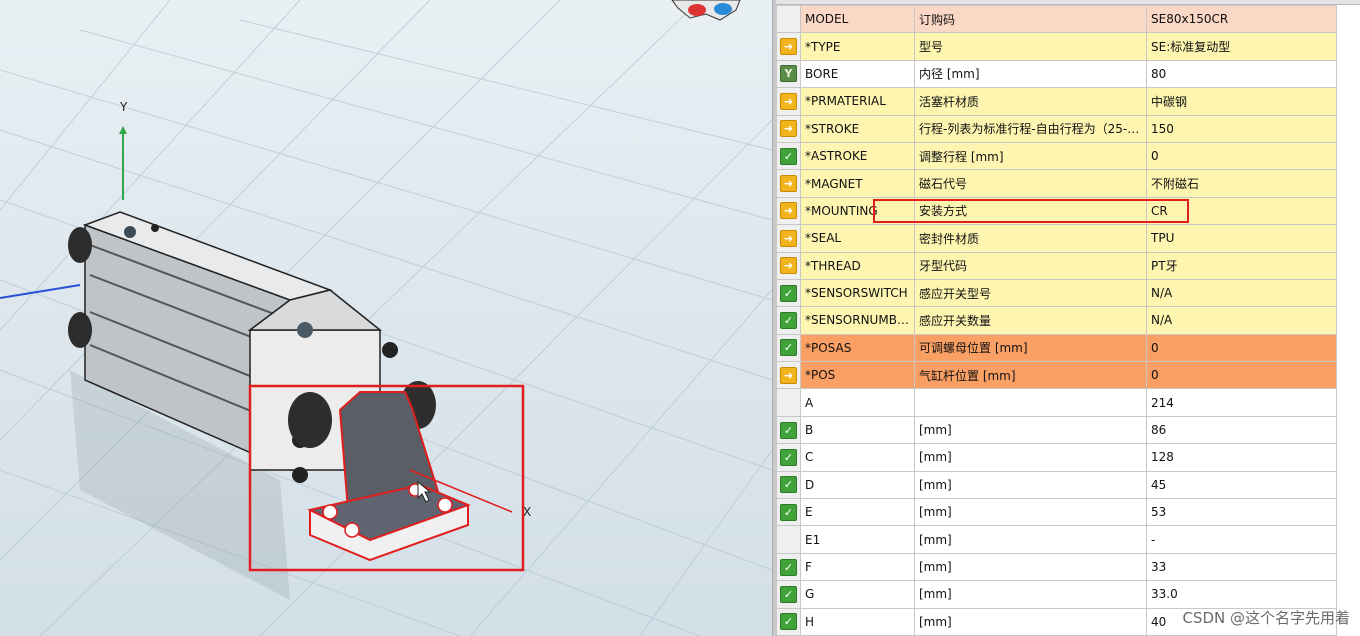 Image resolution: width=1360 pixels, height=636 pixels. What do you see at coordinates (1056, 211) in the screenshot?
I see `property-row: ➜ *MOUNTING 安装方式 CR` at bounding box center [1056, 211].